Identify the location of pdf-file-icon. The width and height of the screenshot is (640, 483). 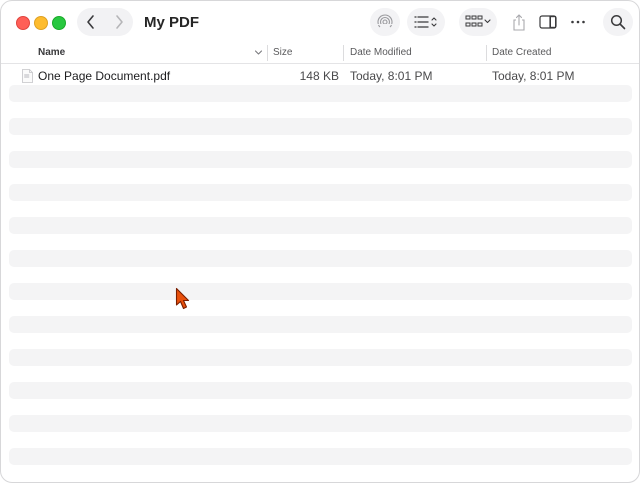
(27, 76).